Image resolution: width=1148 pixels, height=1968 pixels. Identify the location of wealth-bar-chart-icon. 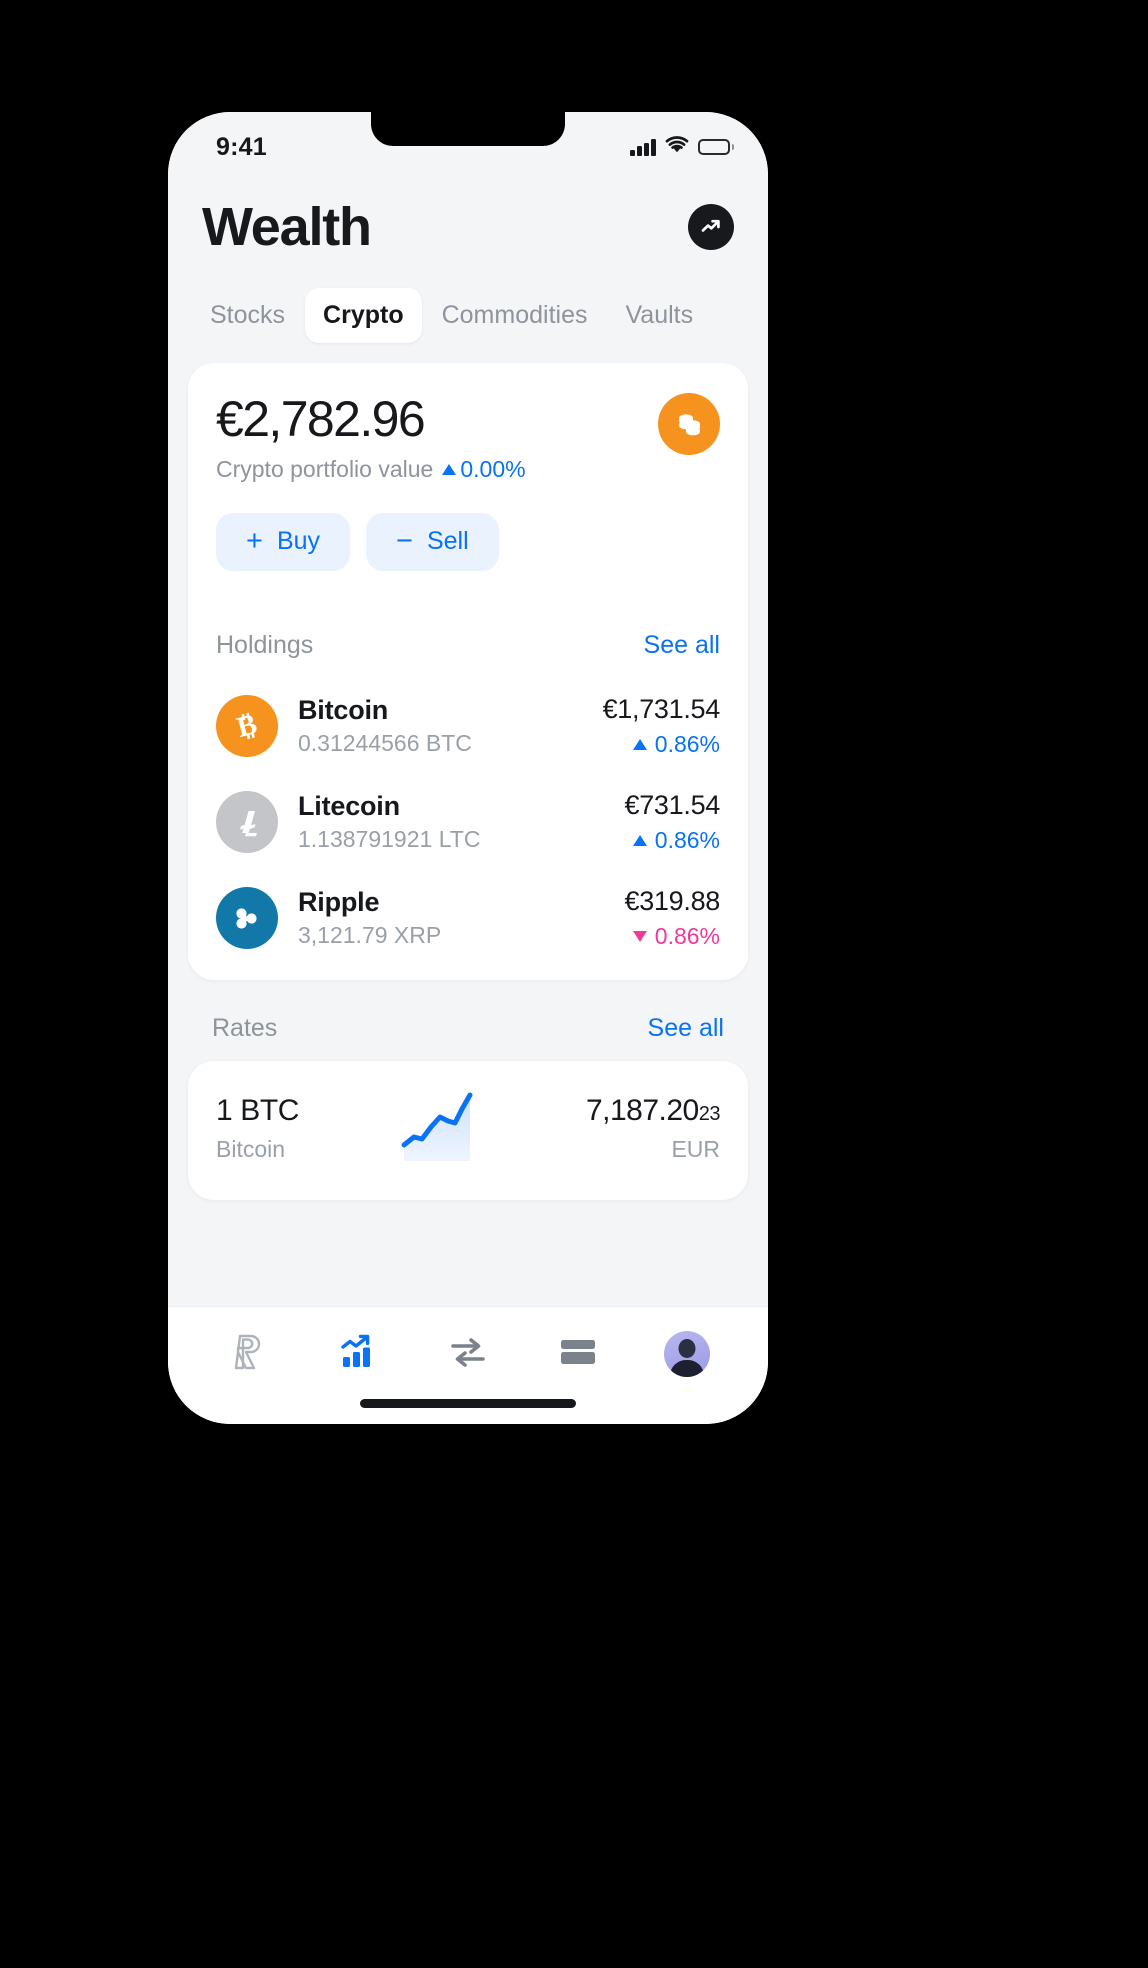
(358, 1353).